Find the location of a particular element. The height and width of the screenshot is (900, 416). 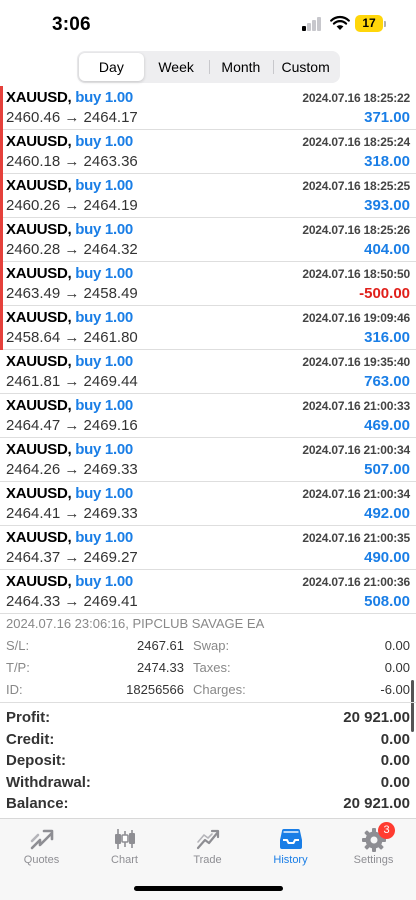

summary-label: Profit: is located at coordinates (28, 717).